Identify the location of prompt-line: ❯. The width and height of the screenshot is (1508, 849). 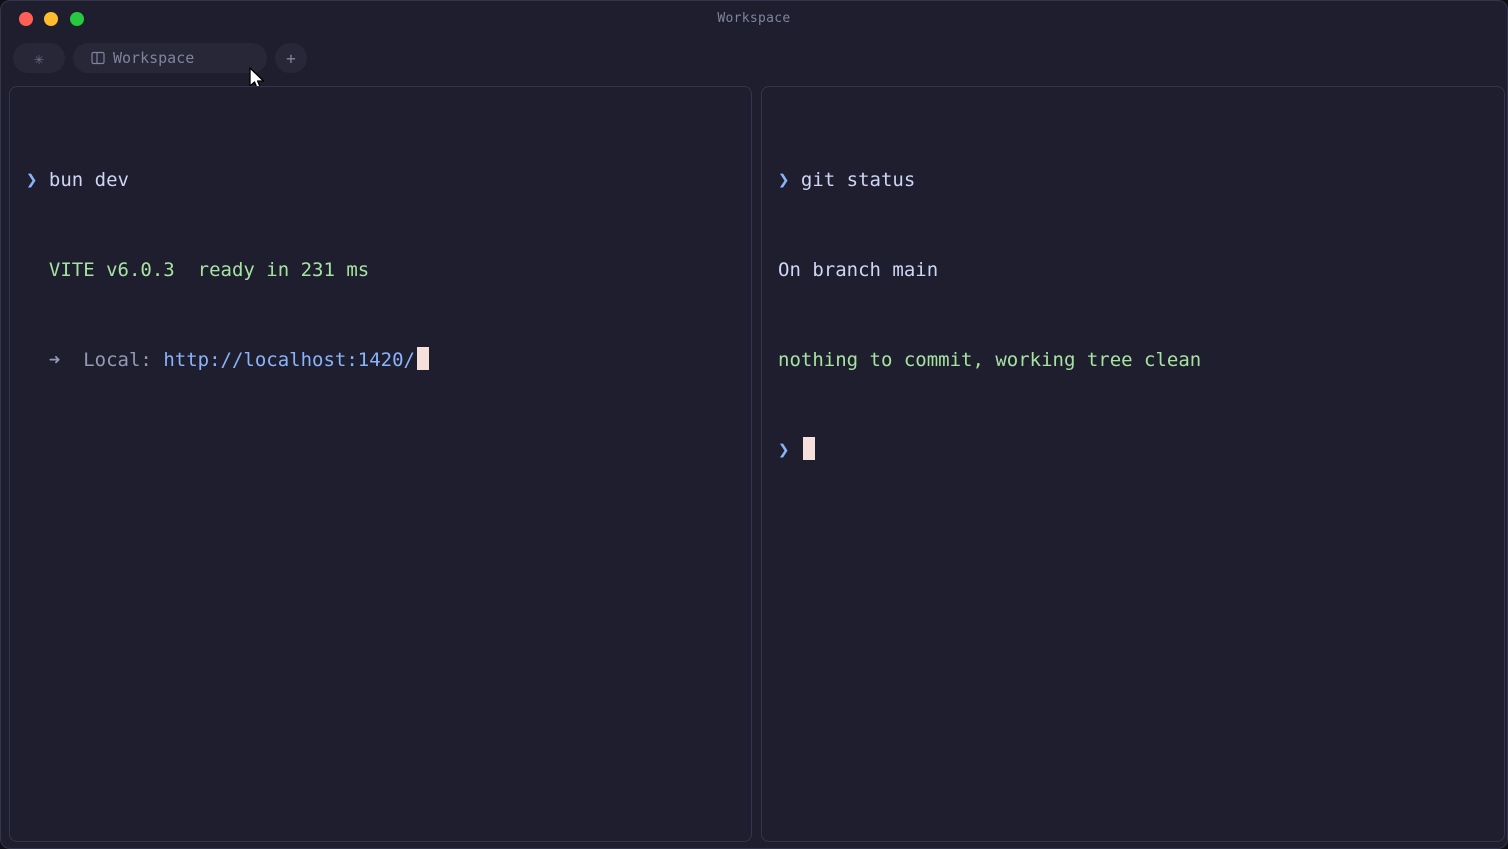
(1141, 450).